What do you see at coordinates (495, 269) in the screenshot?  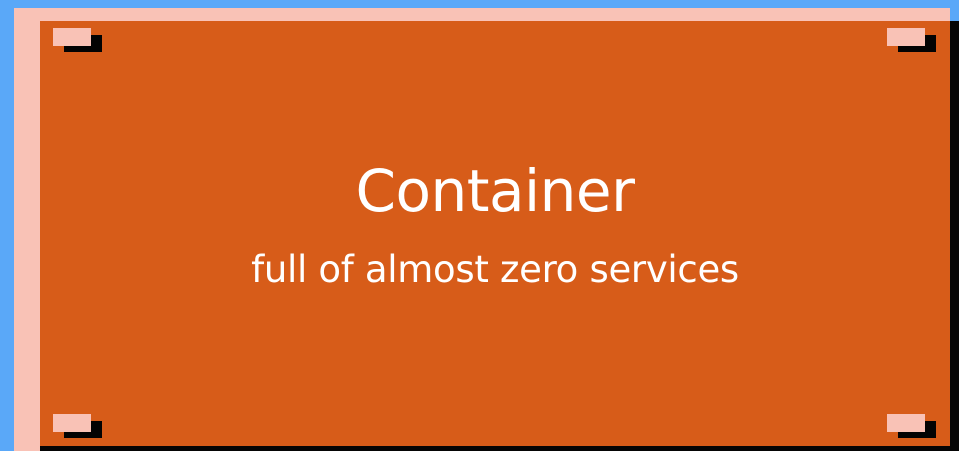 I see `container-subtitle: full of almost zero services` at bounding box center [495, 269].